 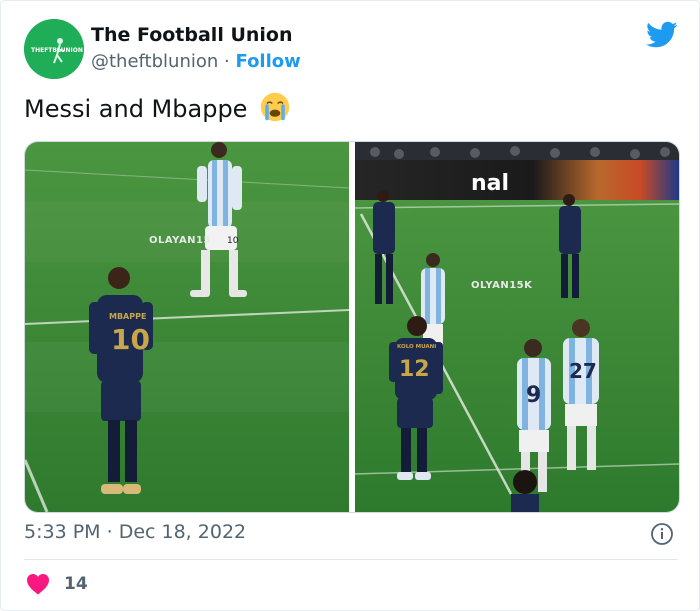 What do you see at coordinates (62, 532) in the screenshot?
I see `tweet-time: 5:33 PM` at bounding box center [62, 532].